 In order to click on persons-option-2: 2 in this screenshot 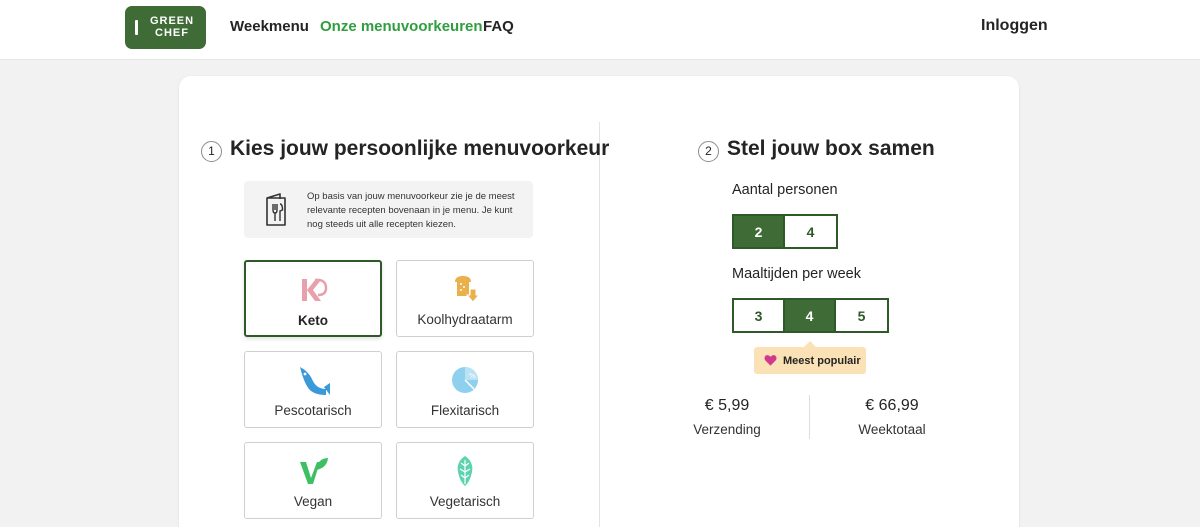, I will do `click(759, 231)`.